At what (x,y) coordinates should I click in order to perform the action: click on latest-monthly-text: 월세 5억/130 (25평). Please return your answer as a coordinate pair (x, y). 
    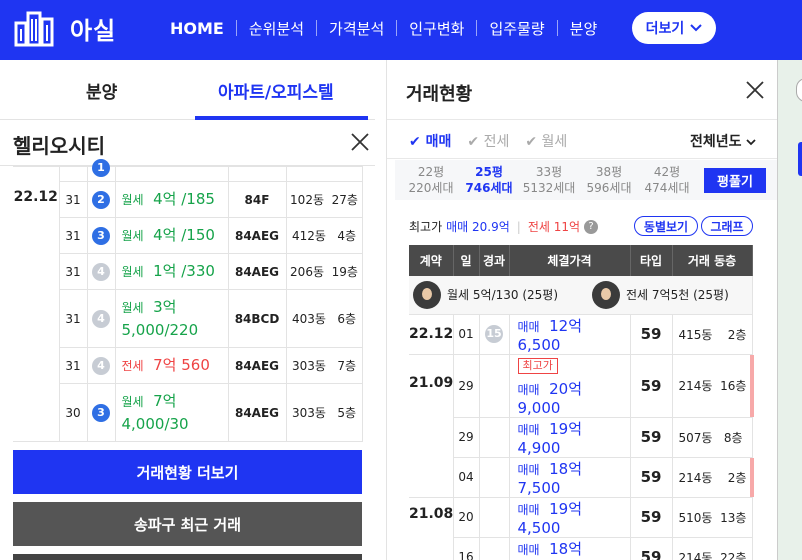
    Looking at the image, I should click on (503, 295).